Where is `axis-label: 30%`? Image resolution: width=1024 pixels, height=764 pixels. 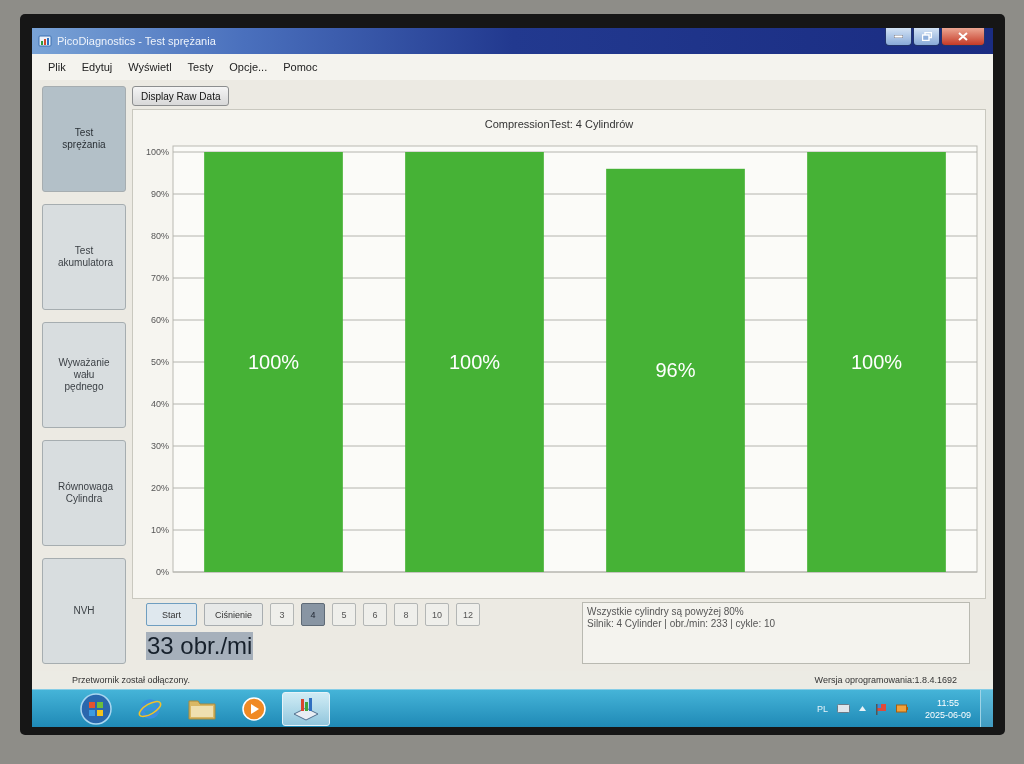
axis-label: 30% is located at coordinates (160, 446).